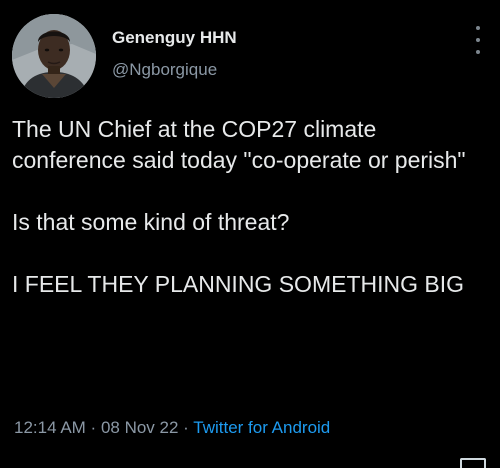 Image resolution: width=500 pixels, height=468 pixels. What do you see at coordinates (238, 284) in the screenshot?
I see `tweet-paragraph: I FEEL THEY PLANNING SOMETHING BIG` at bounding box center [238, 284].